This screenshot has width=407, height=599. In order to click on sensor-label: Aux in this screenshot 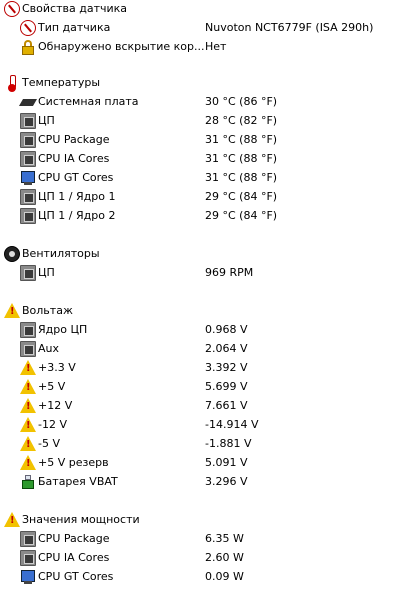, I will do `click(49, 348)`.